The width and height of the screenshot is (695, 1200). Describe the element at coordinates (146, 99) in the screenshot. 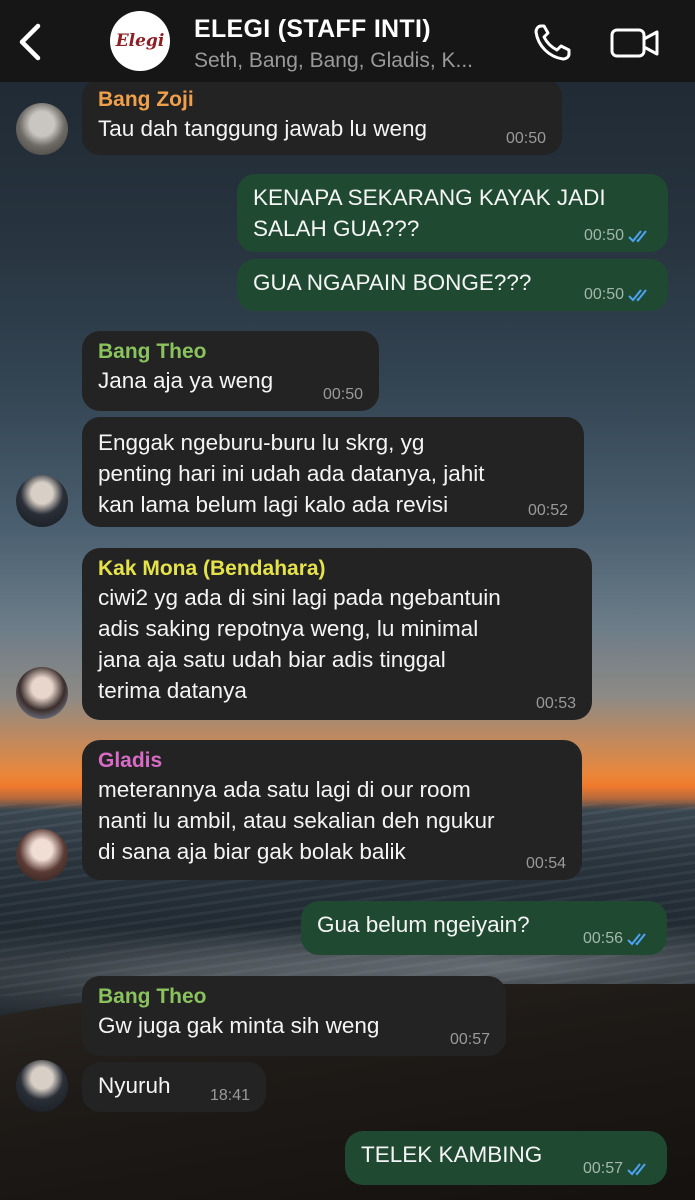

I see `sender-name: Bang Zoji` at that location.